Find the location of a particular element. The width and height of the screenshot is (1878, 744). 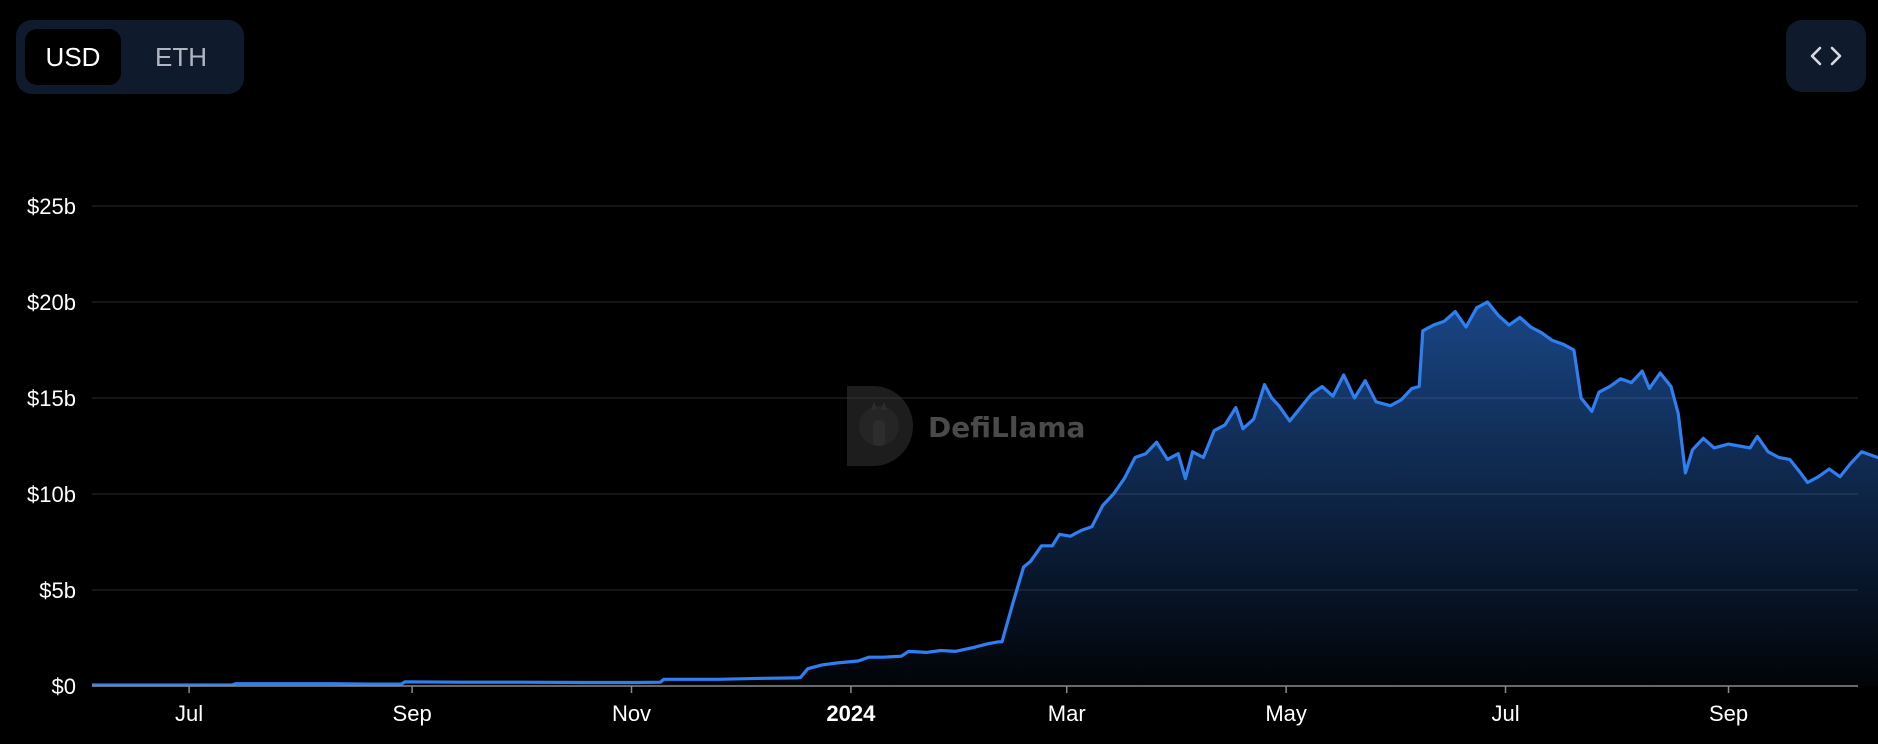

y-tick-label: $0 is located at coordinates (64, 686).